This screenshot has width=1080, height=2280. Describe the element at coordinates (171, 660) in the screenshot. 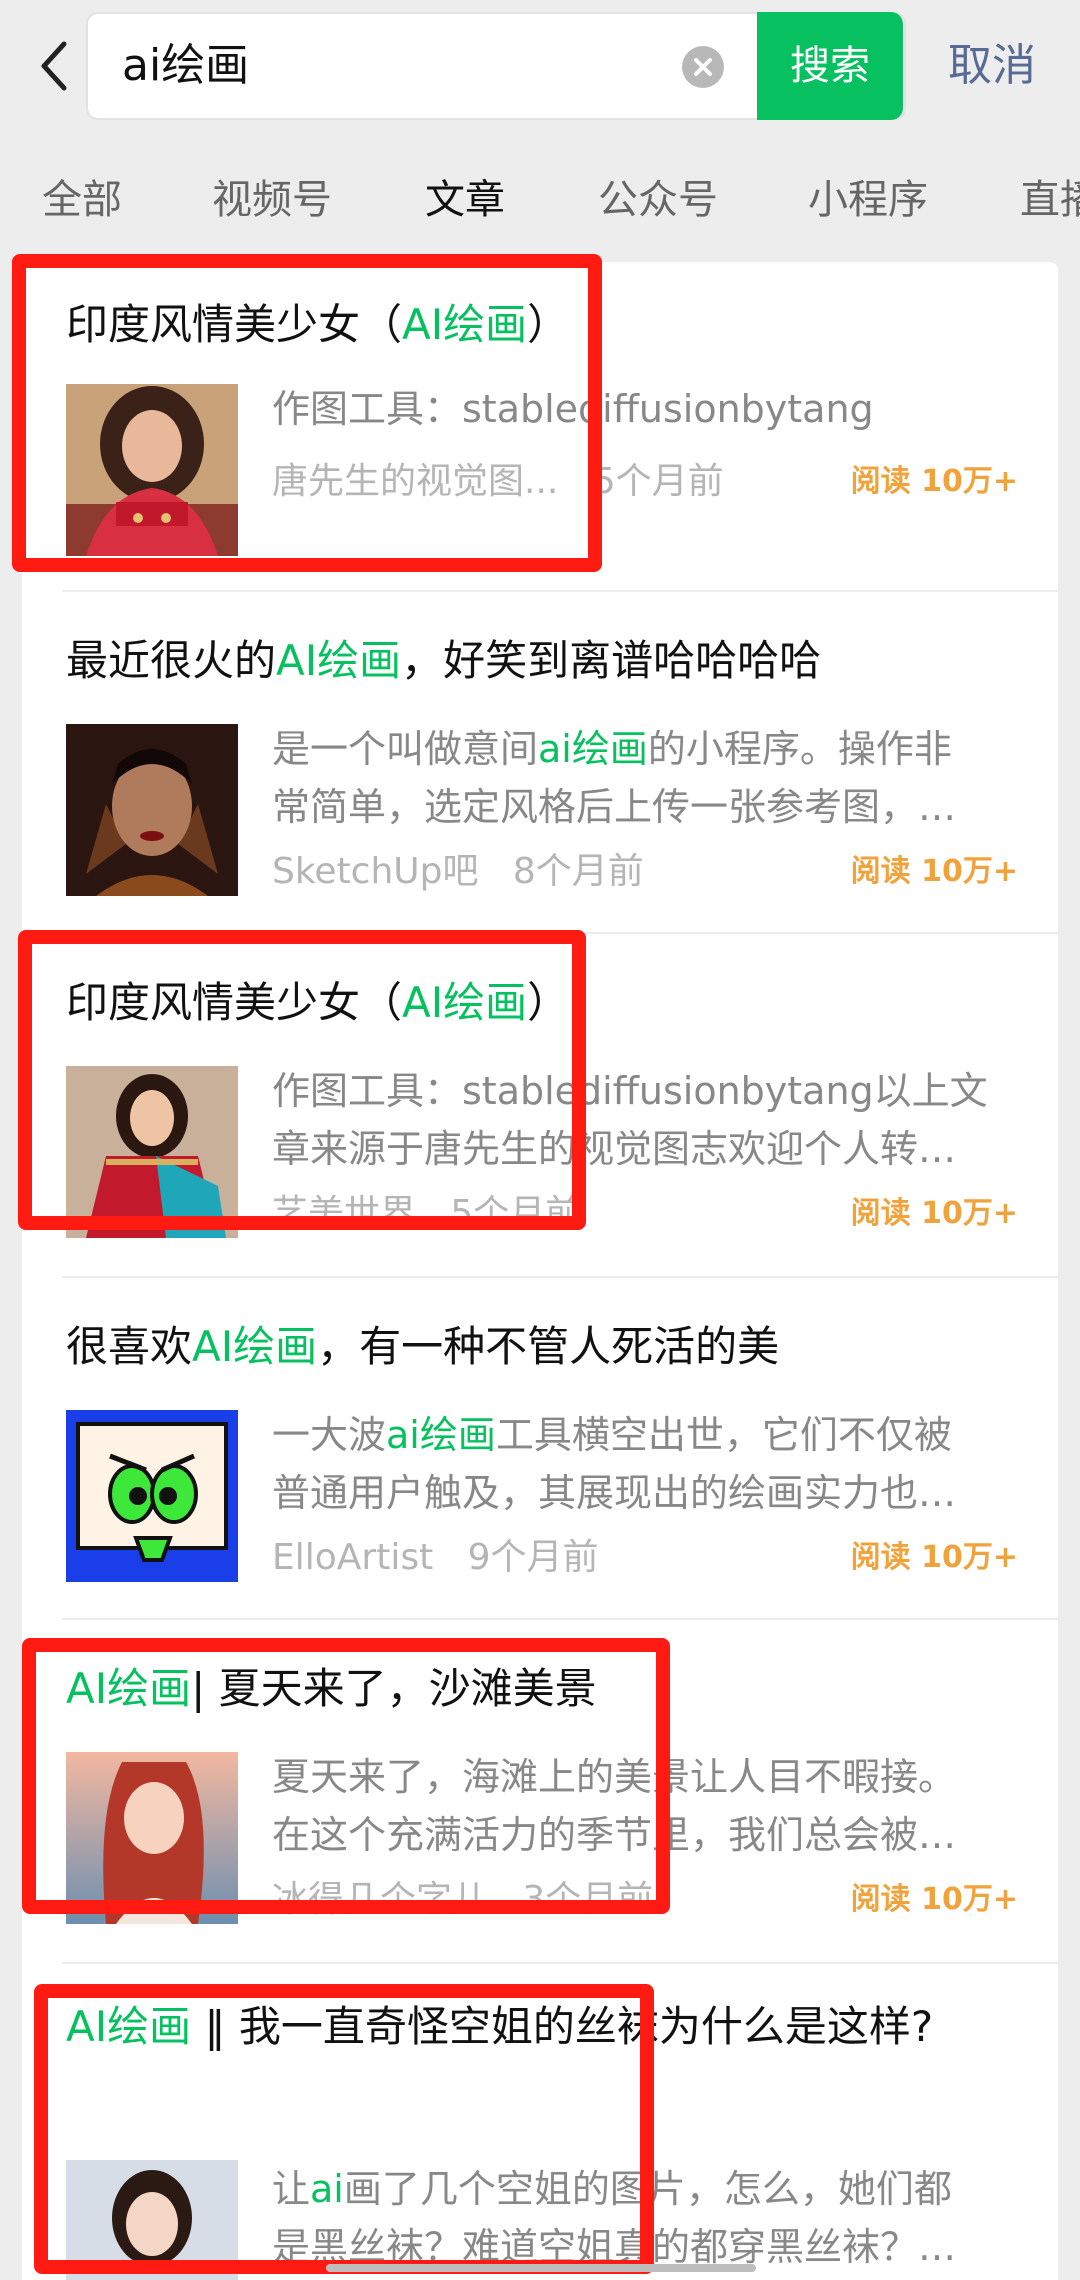

I see `title-text: 最近很火的` at that location.